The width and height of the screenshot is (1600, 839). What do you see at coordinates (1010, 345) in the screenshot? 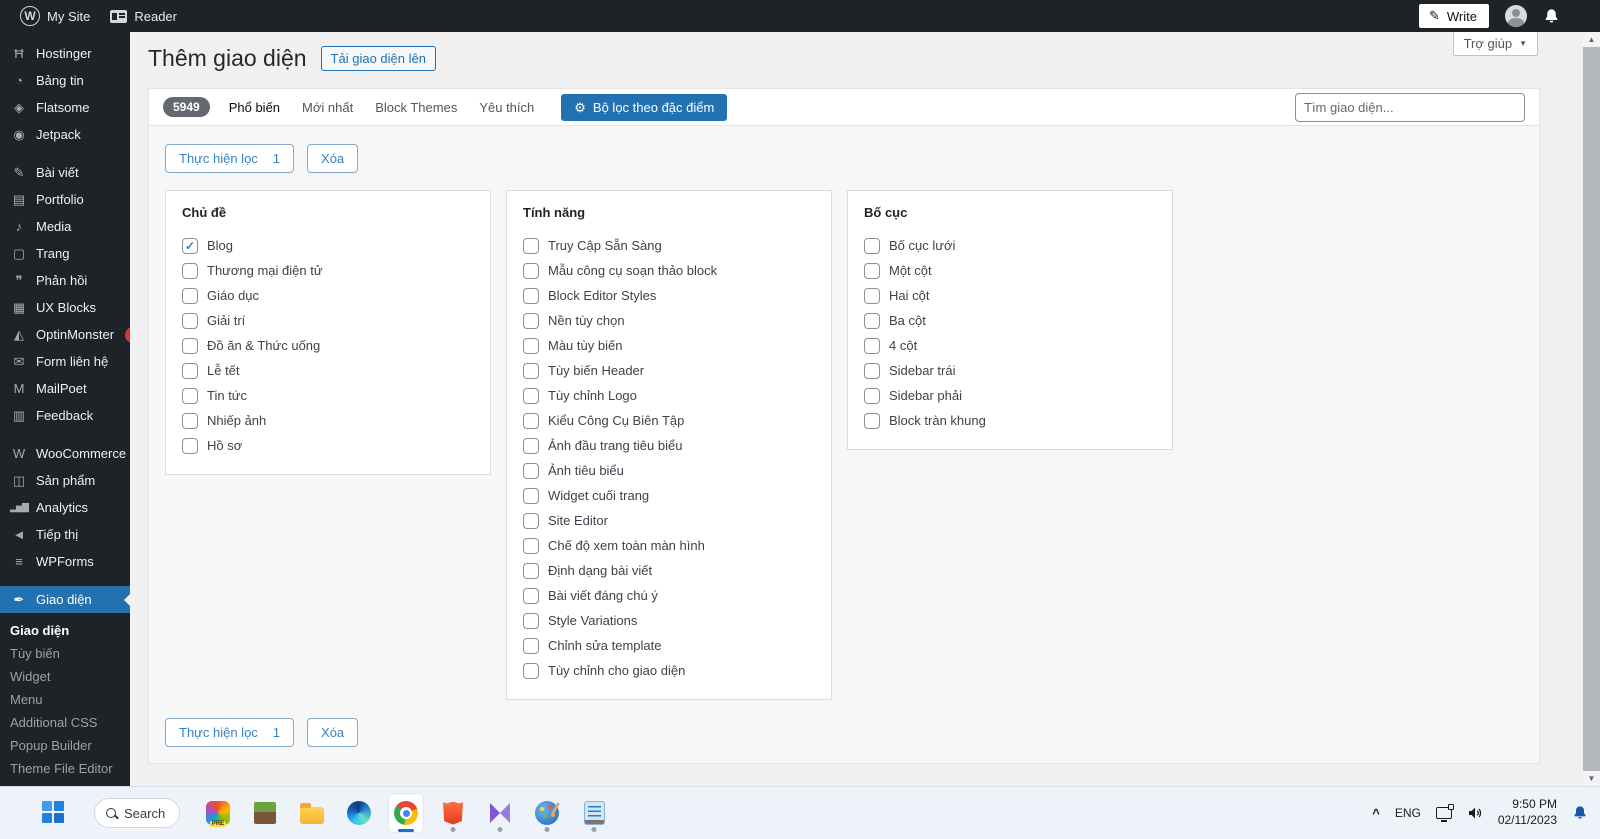
I see `filter-option-4-c-t: 4 cột` at bounding box center [1010, 345].